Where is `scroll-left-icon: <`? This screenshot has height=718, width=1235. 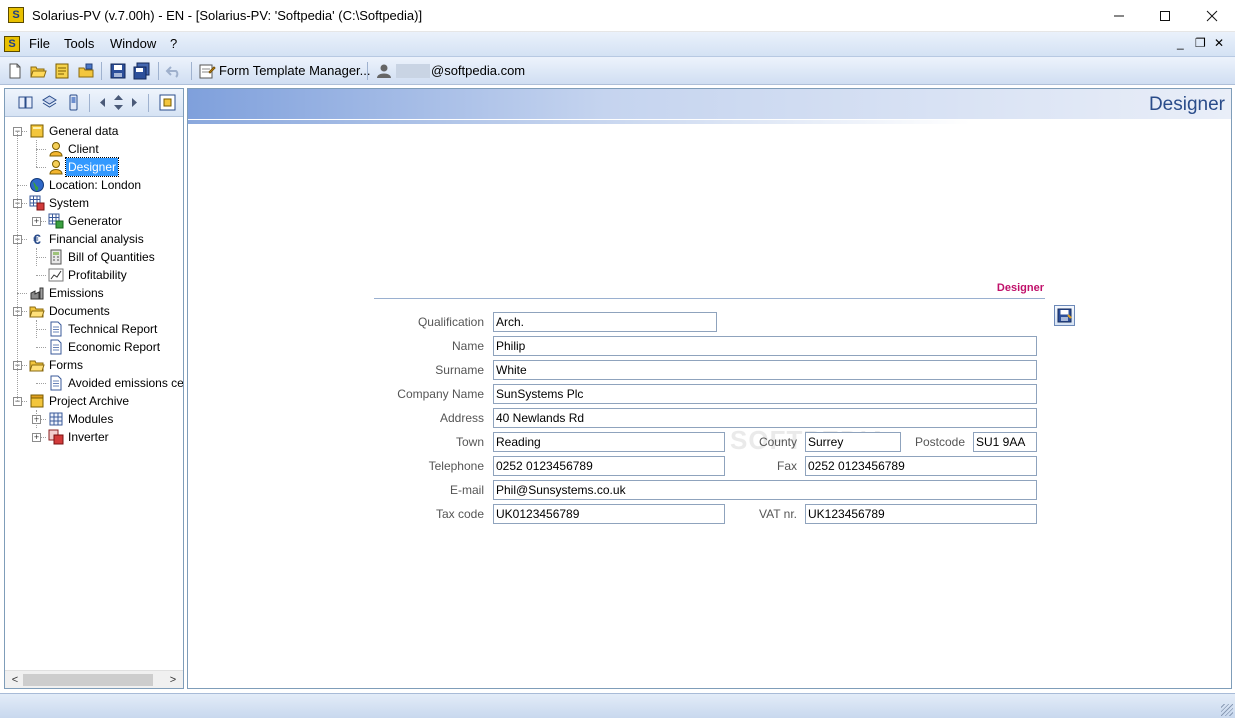 scroll-left-icon: < is located at coordinates (15, 680).